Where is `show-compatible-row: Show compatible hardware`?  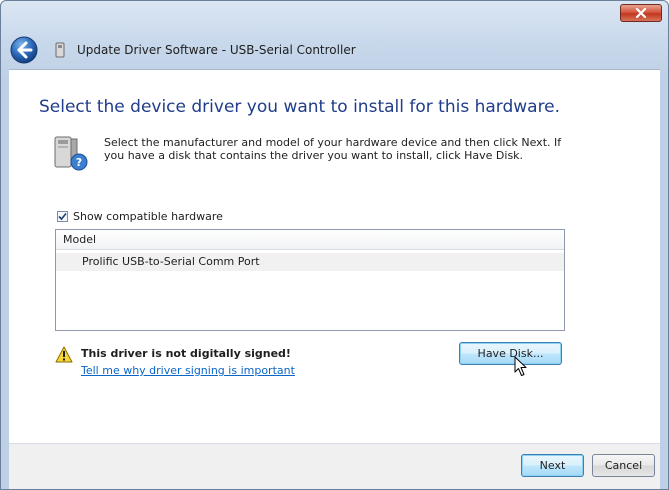
show-compatible-row: Show compatible hardware is located at coordinates (140, 216).